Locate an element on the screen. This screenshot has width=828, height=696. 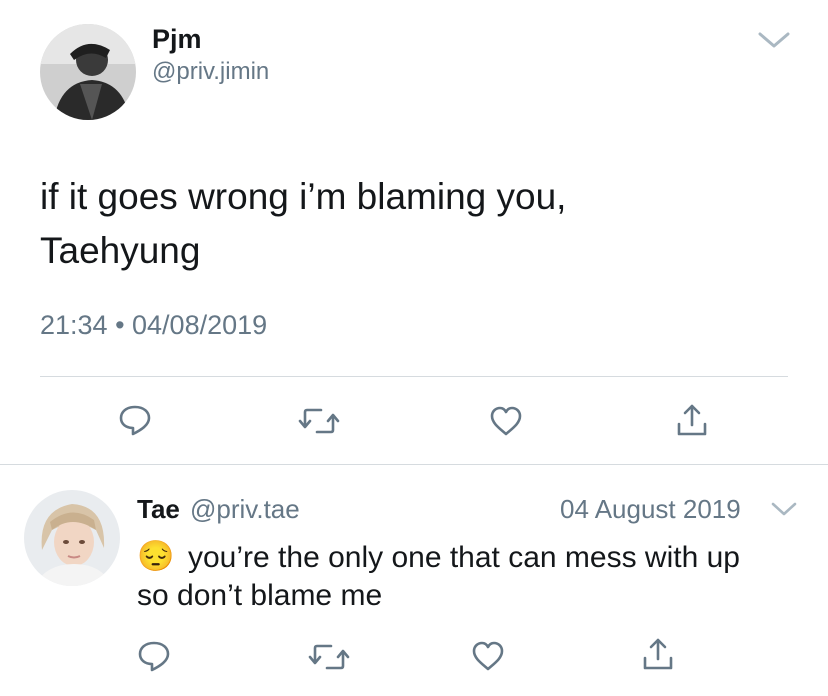
tweet-timestamp: 21:34 • 04/08/2019 is located at coordinates (153, 325).